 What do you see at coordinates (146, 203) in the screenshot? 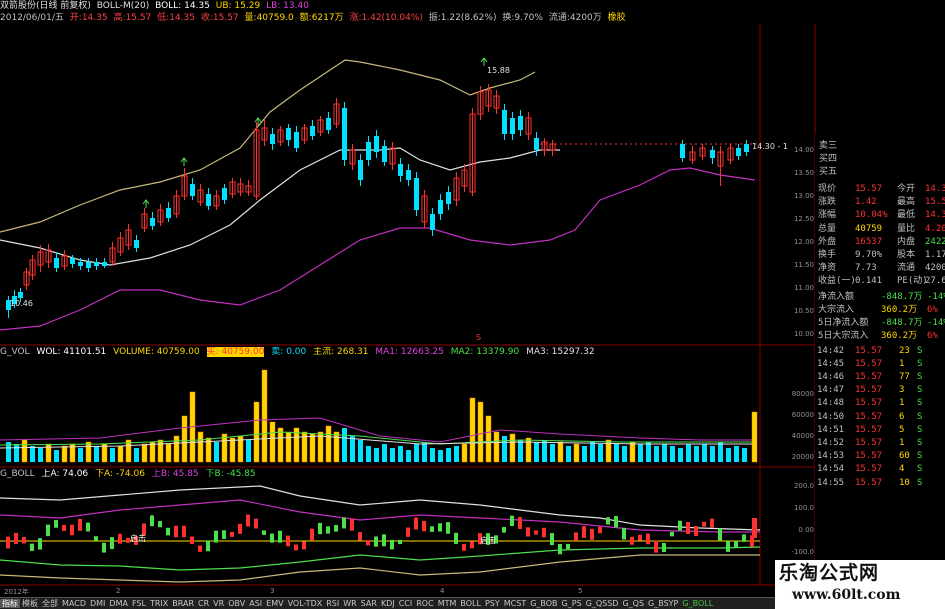
I see `buy-arrow-icon` at bounding box center [146, 203].